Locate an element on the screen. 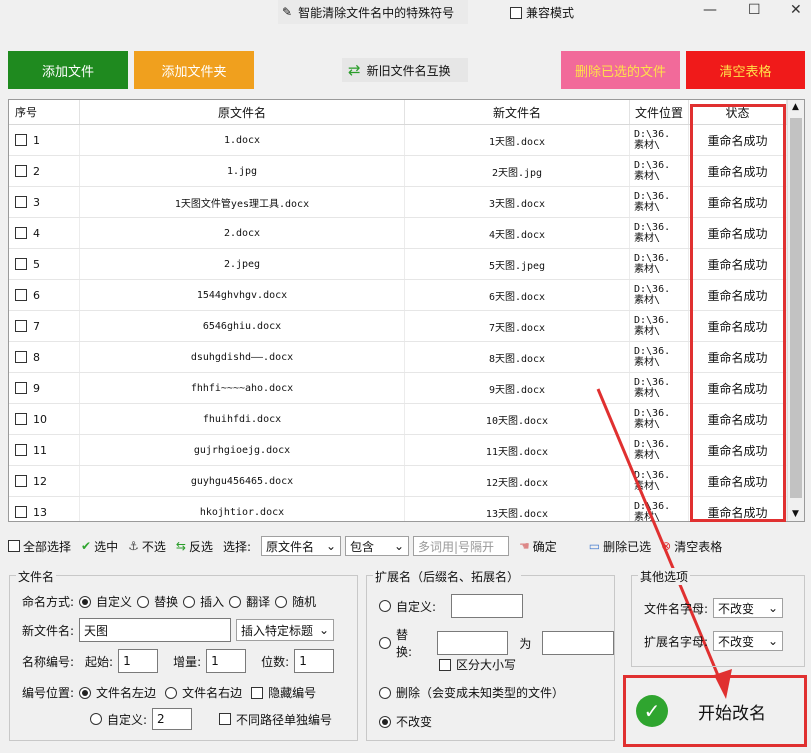 The image size is (811, 753). ext-letter-select: 不改变 ⌄ is located at coordinates (748, 641).